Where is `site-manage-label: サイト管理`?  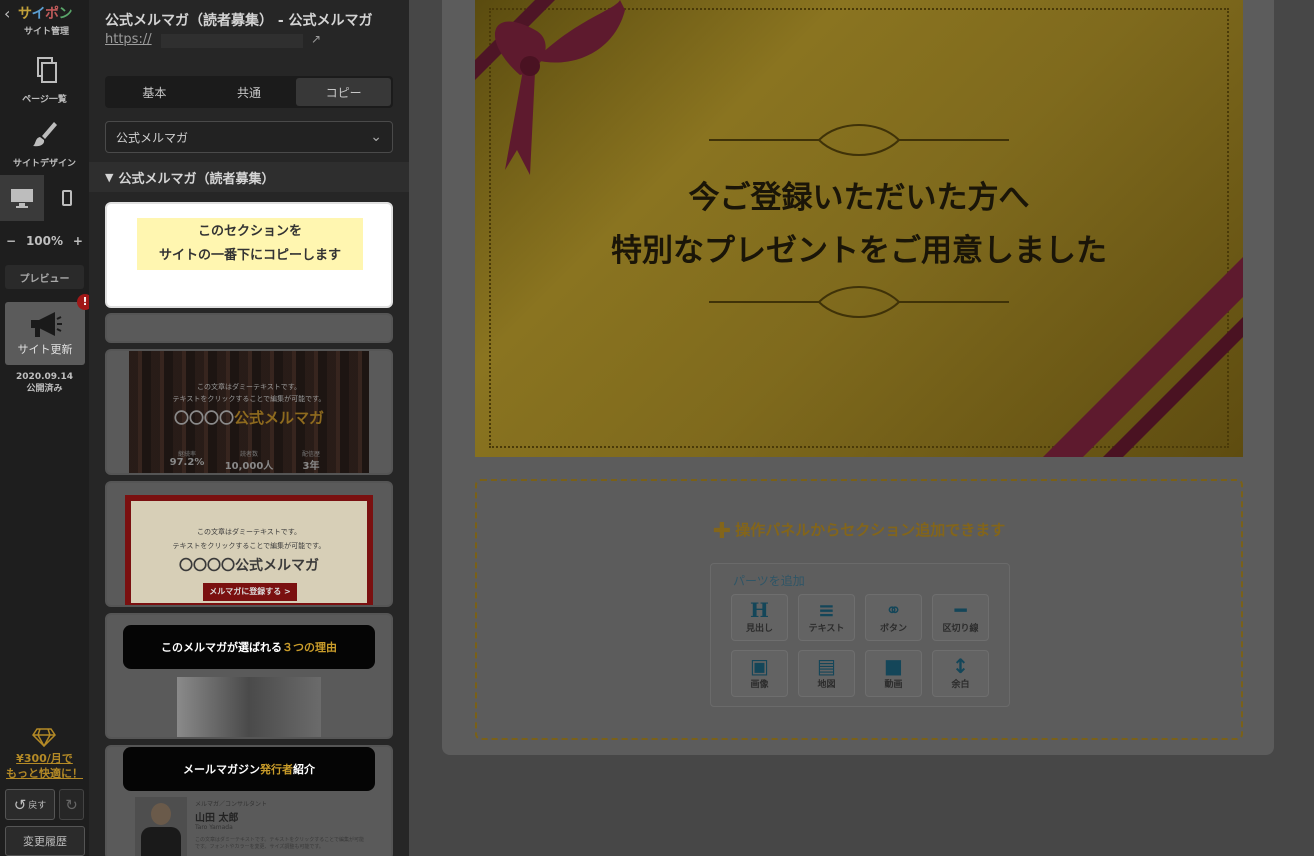 site-manage-label: サイト管理 is located at coordinates (47, 32).